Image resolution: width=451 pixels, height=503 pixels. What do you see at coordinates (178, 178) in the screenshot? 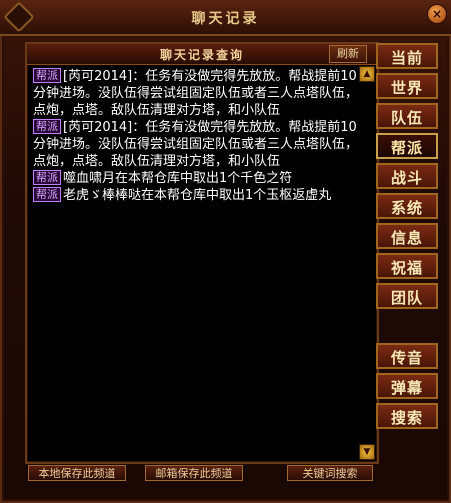
I see `message-text: 噬血啸月在本帮仓库中取出1个千色之符` at bounding box center [178, 178].